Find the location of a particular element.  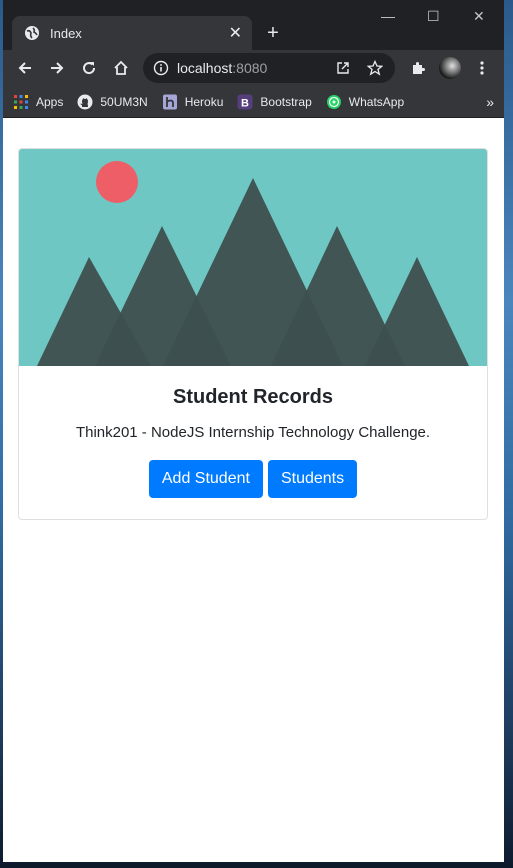

star-icon is located at coordinates (375, 68).